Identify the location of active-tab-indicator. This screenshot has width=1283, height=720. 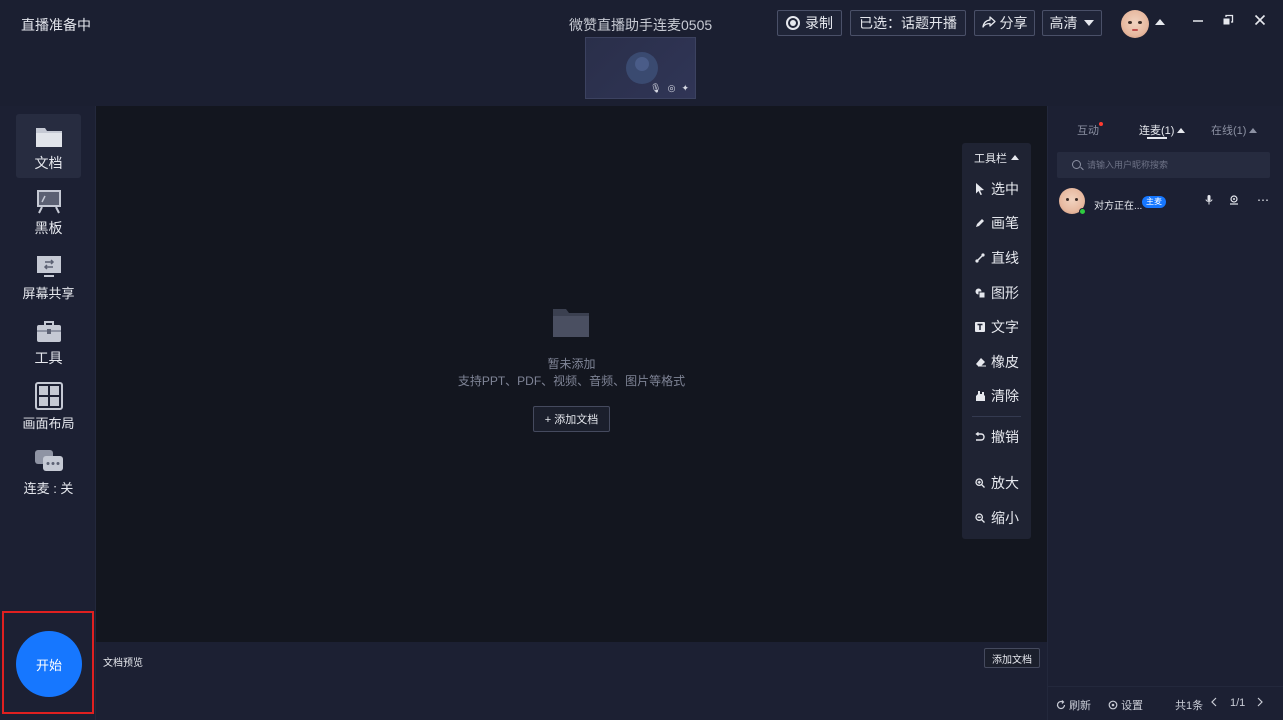
(1157, 138).